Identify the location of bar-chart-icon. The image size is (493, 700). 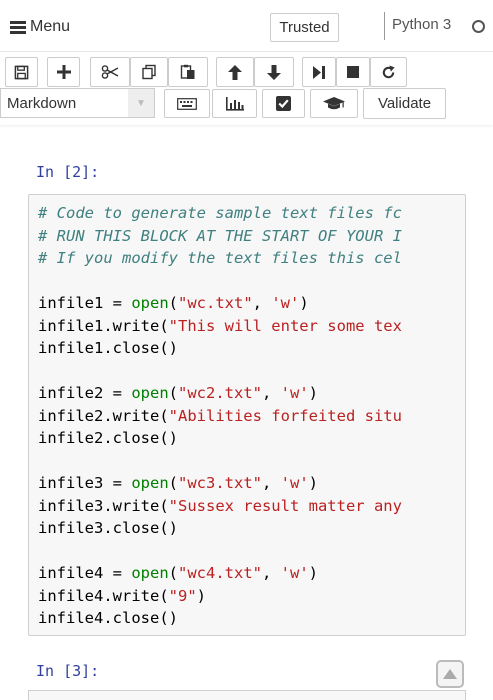
(234, 104).